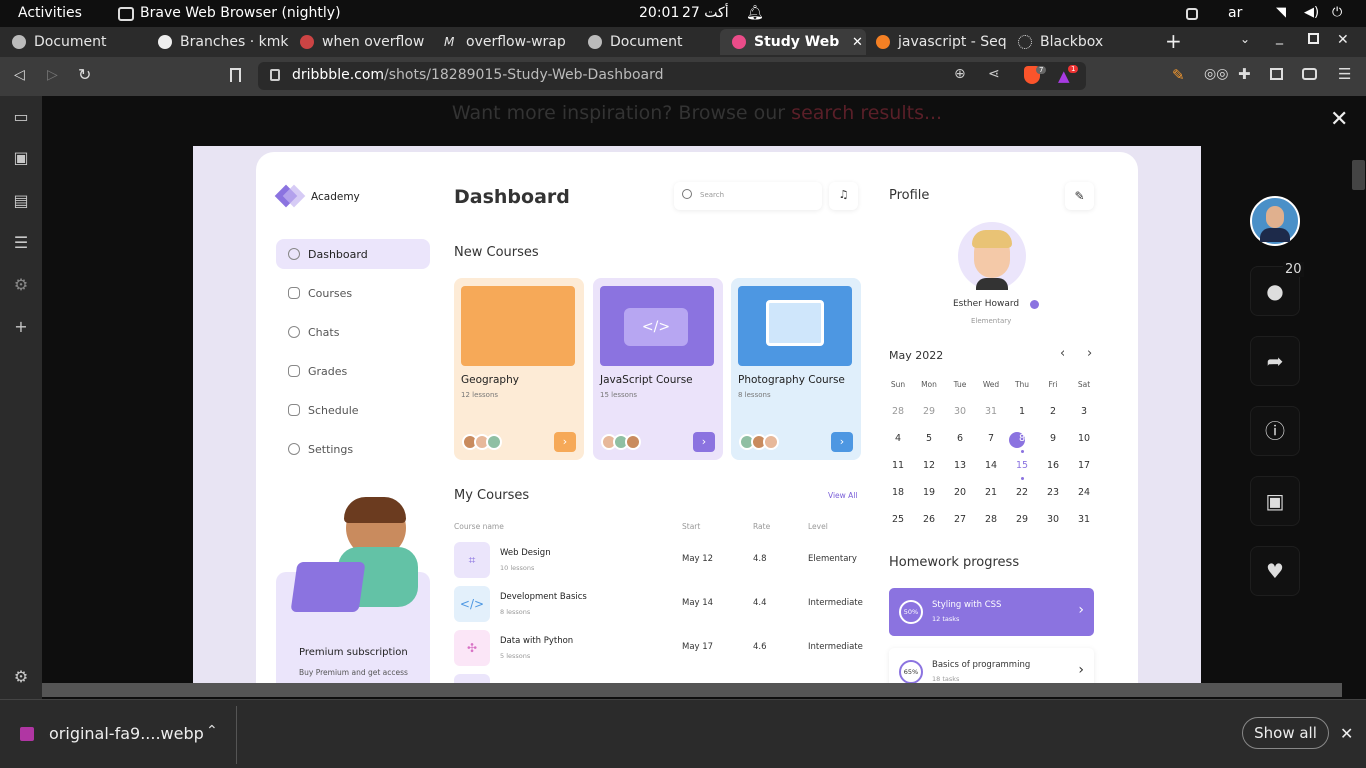 This screenshot has width=1366, height=768. What do you see at coordinates (1275, 501) in the screenshot?
I see `add-to-collection-button: ▣` at bounding box center [1275, 501].